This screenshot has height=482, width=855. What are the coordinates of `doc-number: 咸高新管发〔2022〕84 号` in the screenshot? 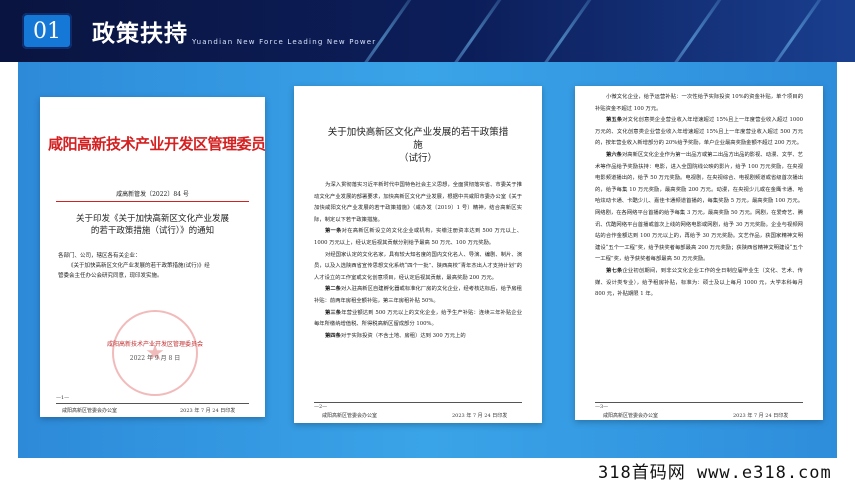 It's located at (152, 194).